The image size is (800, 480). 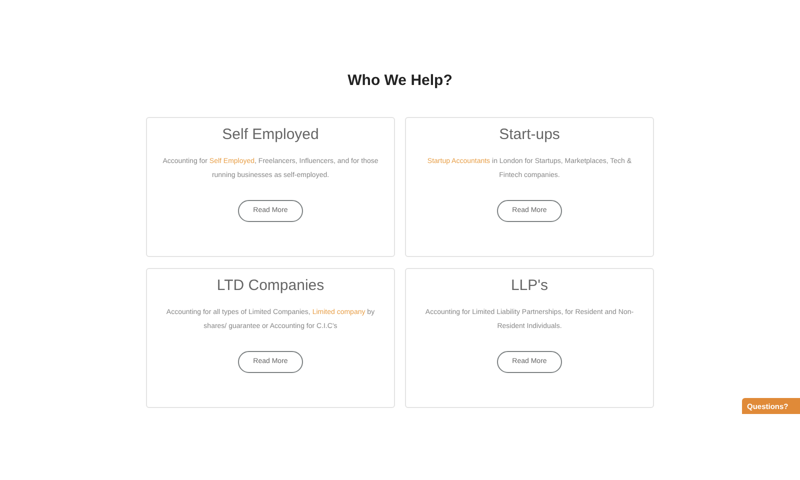 I want to click on card-title: LTD Companies, so click(x=271, y=286).